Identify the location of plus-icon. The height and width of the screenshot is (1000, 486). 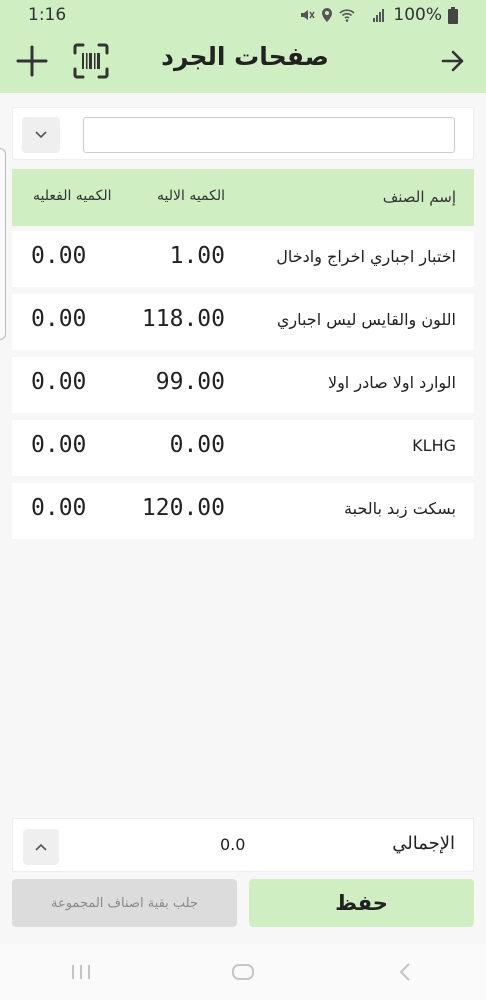
(32, 61).